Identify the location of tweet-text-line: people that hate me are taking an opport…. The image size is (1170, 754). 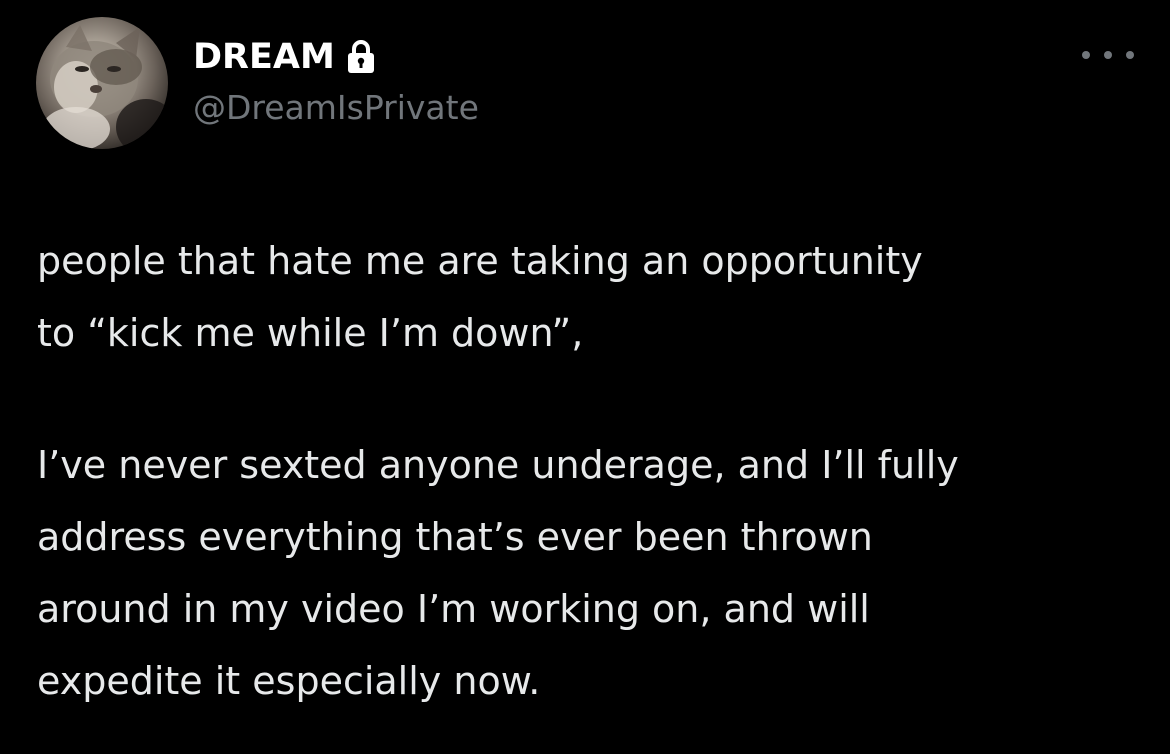
(480, 261).